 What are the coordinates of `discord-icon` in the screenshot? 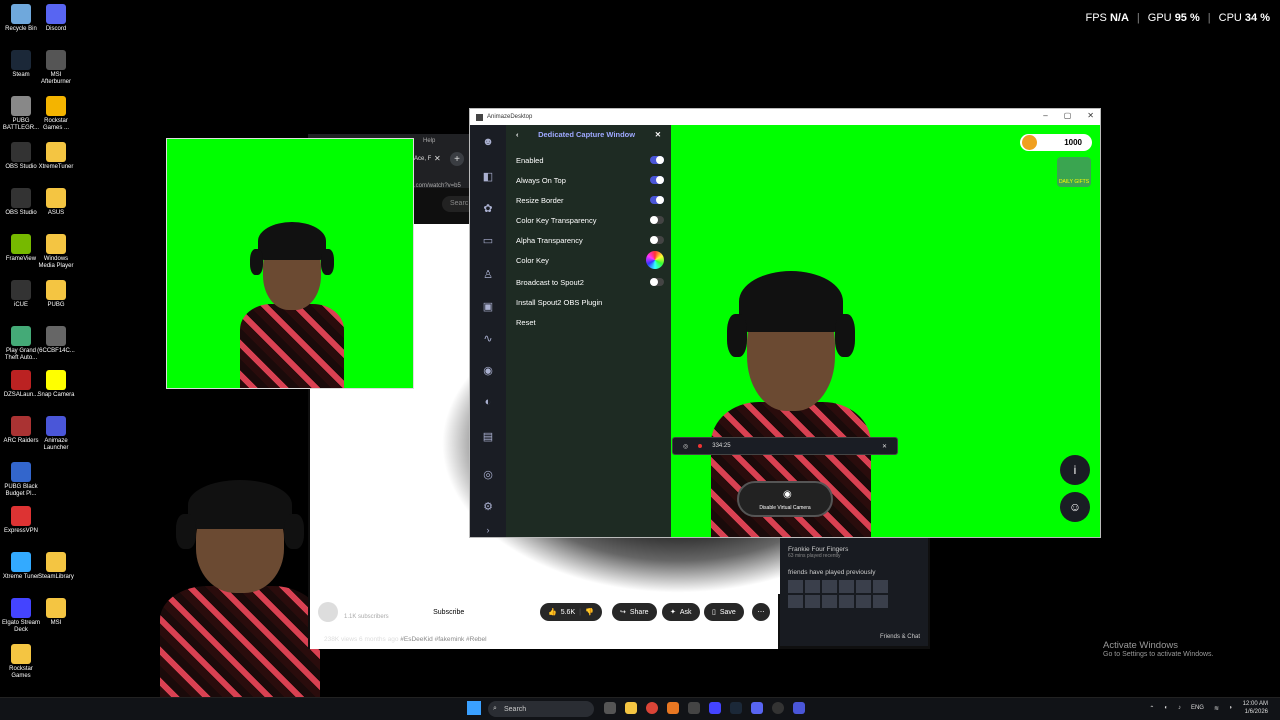 It's located at (757, 708).